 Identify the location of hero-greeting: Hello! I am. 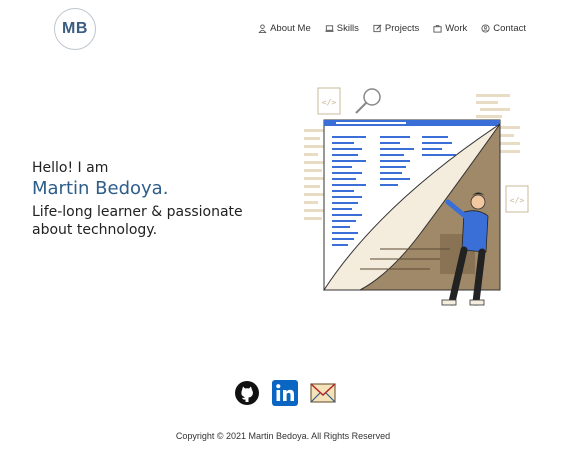
(70, 168).